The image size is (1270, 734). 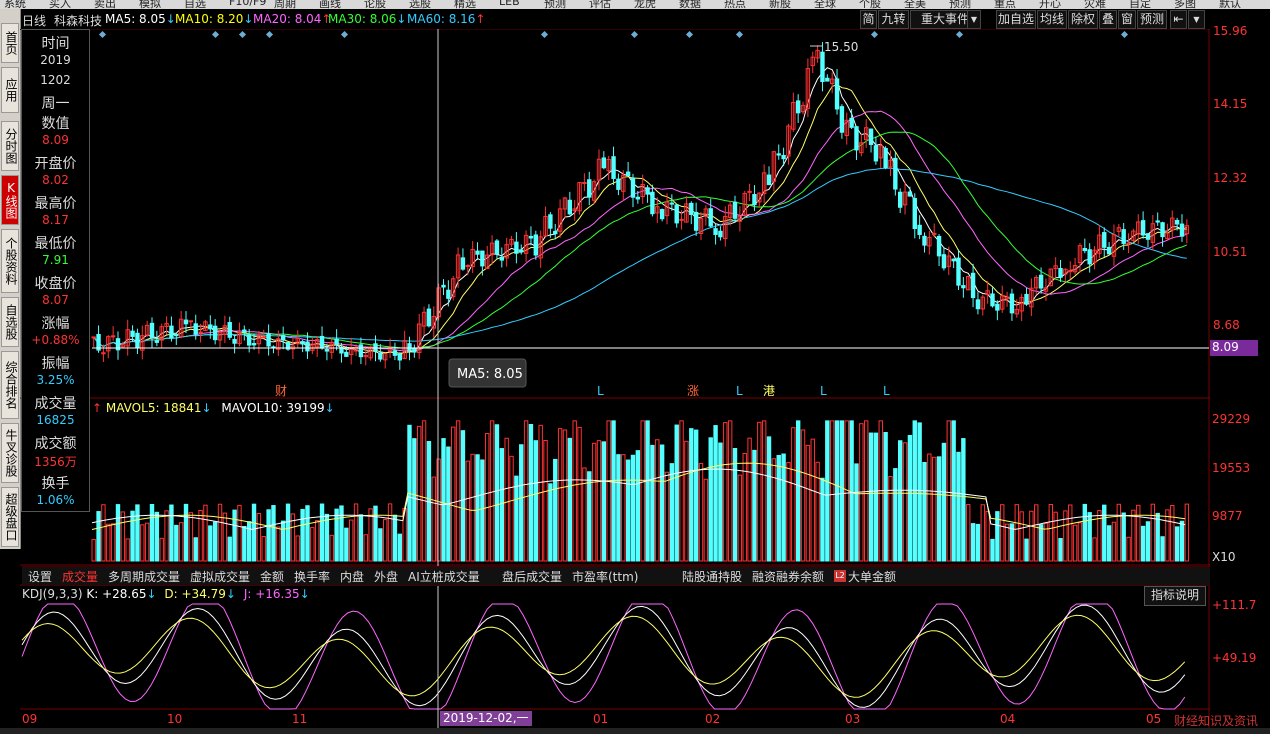 What do you see at coordinates (10, 385) in the screenshot?
I see `nav-6: 综合排名` at bounding box center [10, 385].